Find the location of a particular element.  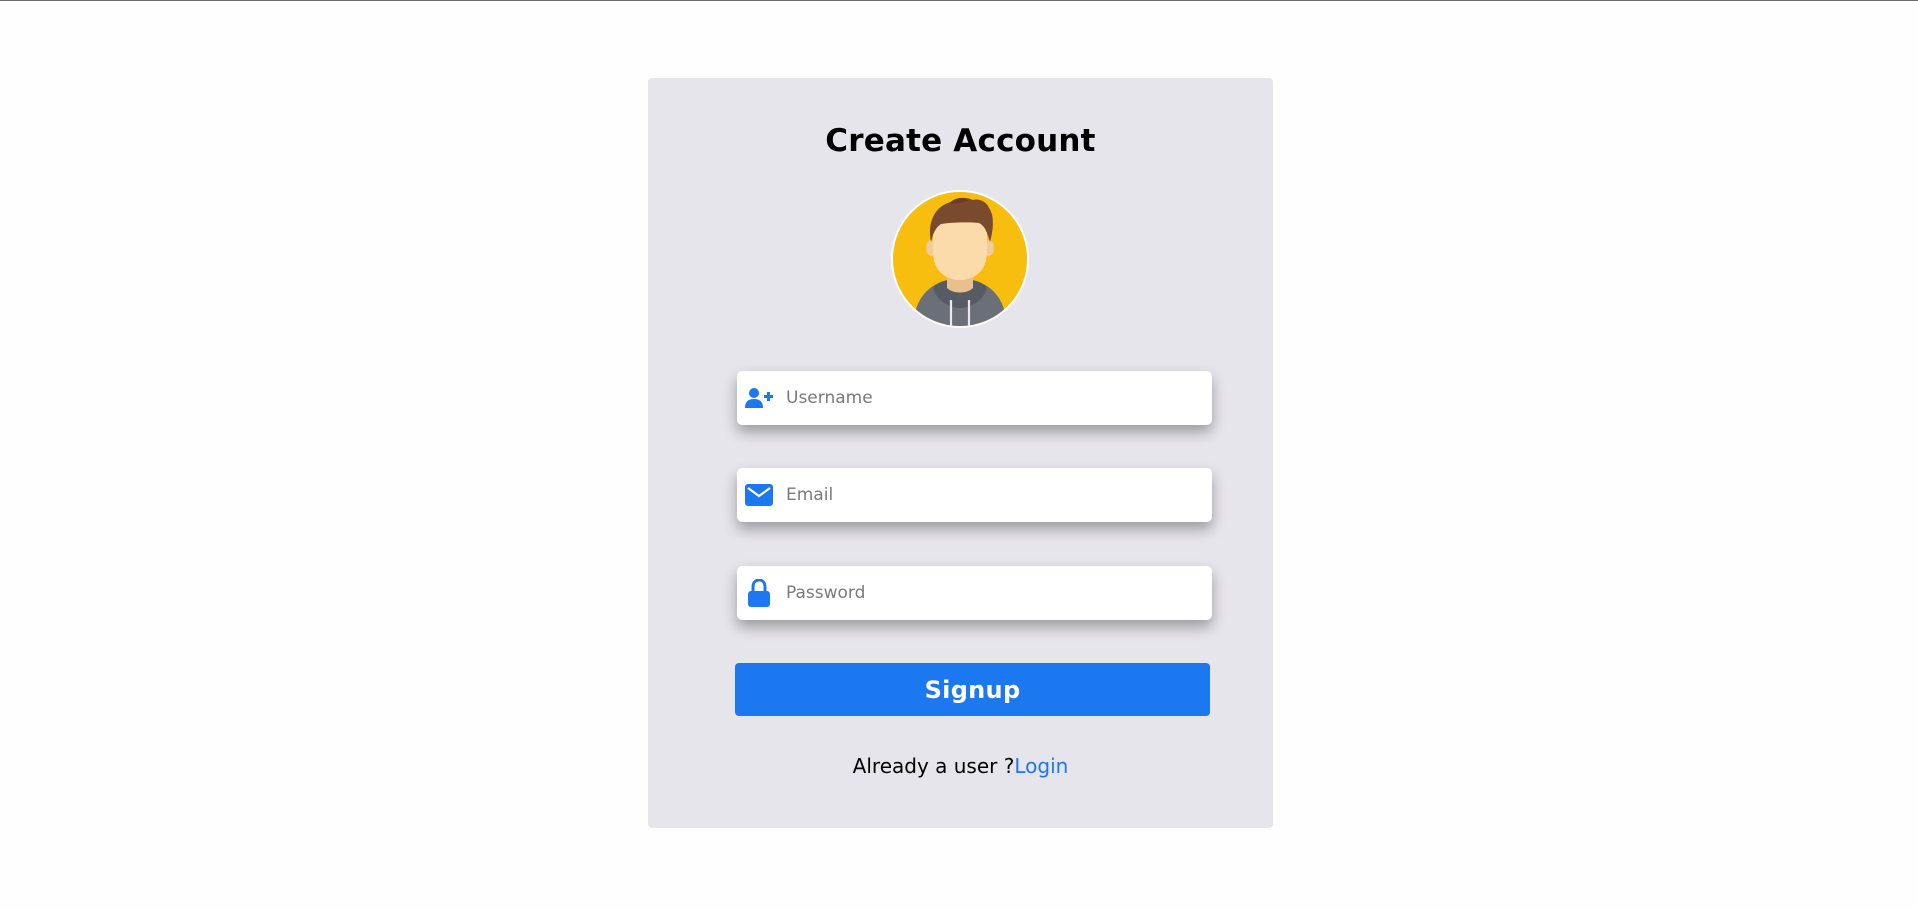

page-title: Create Account is located at coordinates (960, 141).